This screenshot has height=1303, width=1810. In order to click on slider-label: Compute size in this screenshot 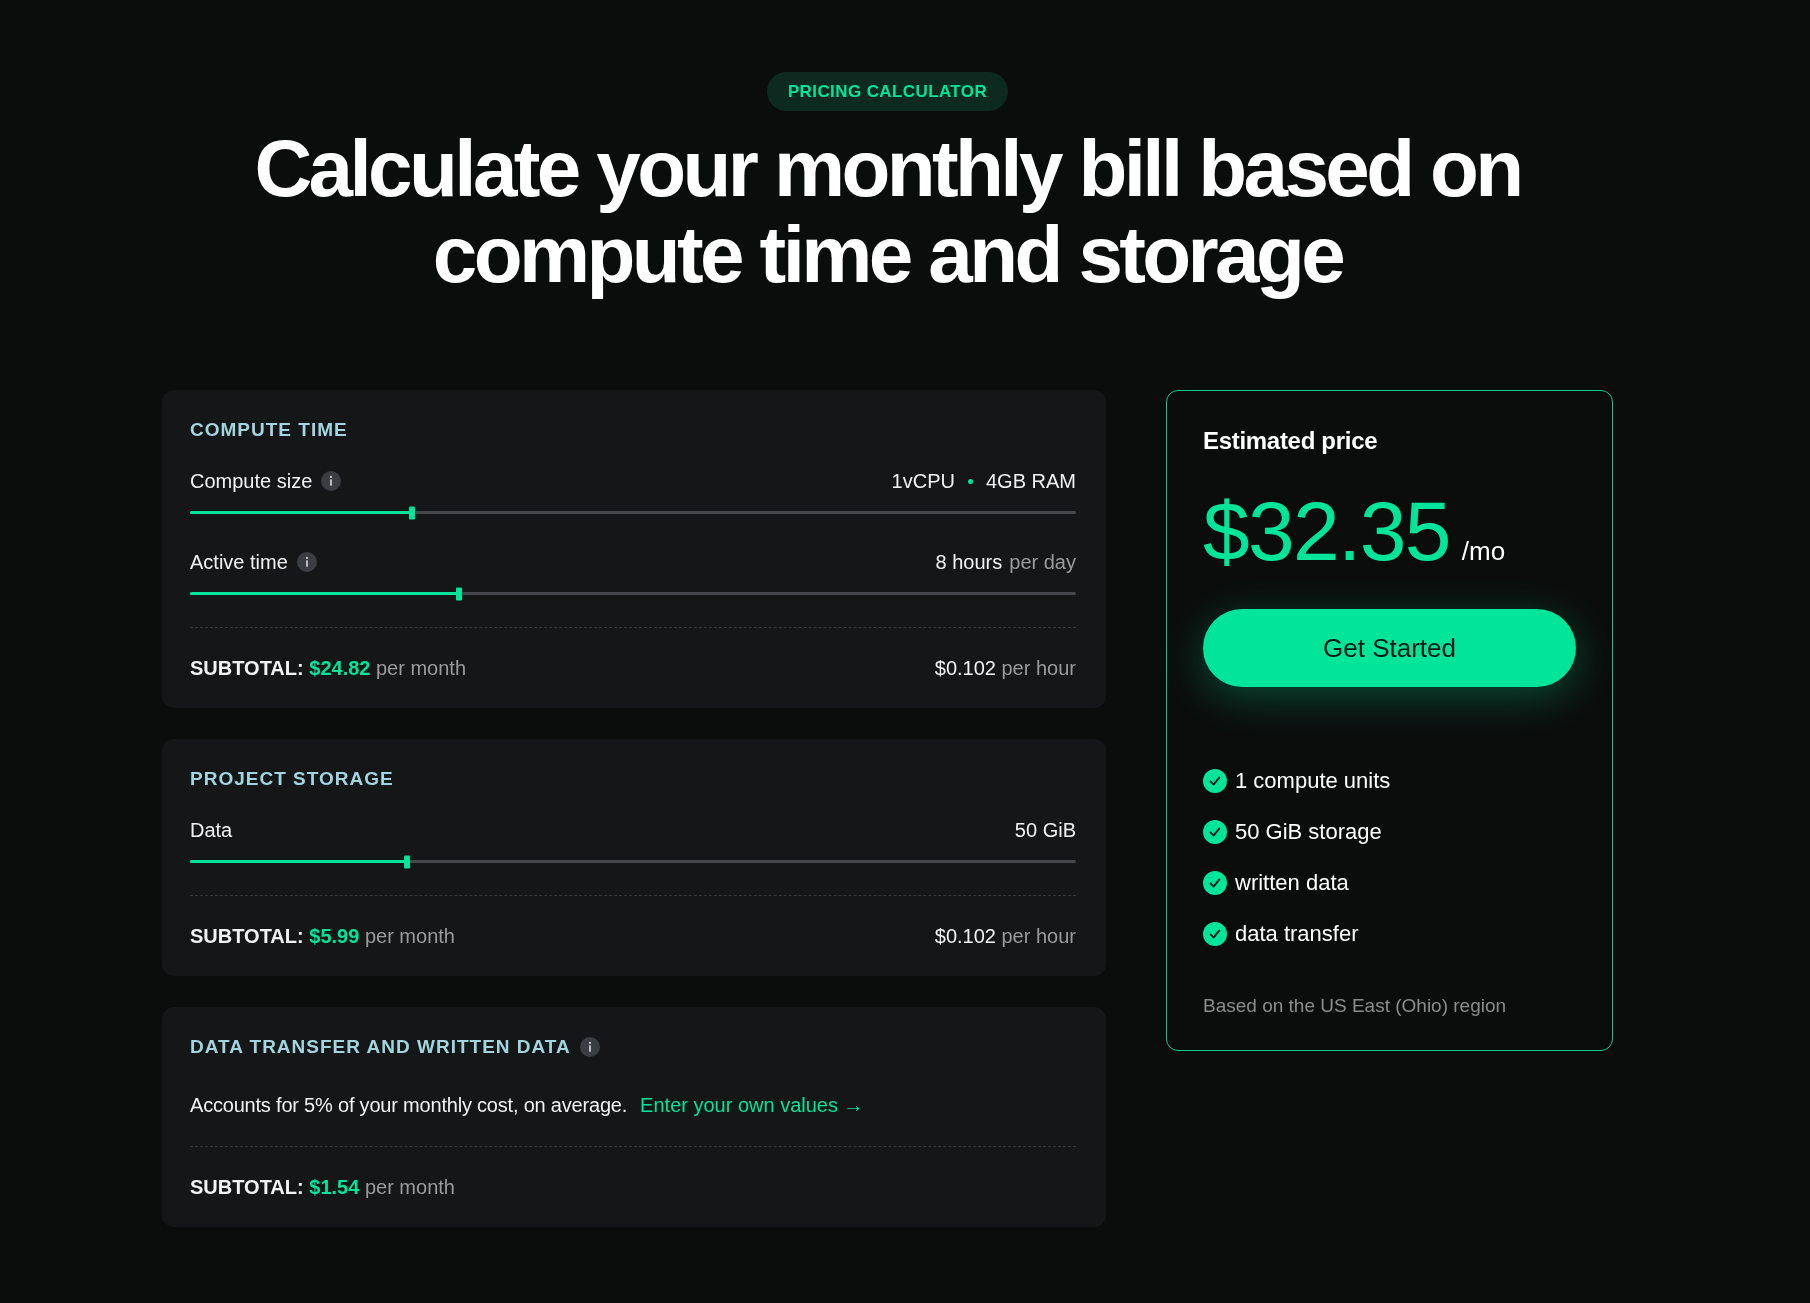, I will do `click(251, 481)`.